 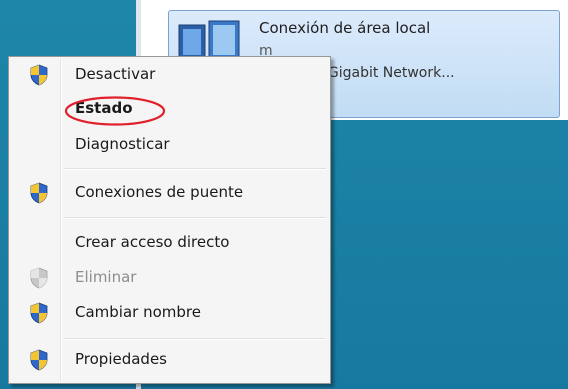 What do you see at coordinates (169, 278) in the screenshot?
I see `menu-item-eliminar: Eliminar` at bounding box center [169, 278].